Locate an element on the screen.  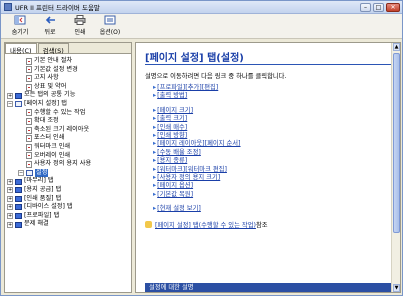
tree-item: 수행할 수 있는 작업 is located at coordinates (68, 113).